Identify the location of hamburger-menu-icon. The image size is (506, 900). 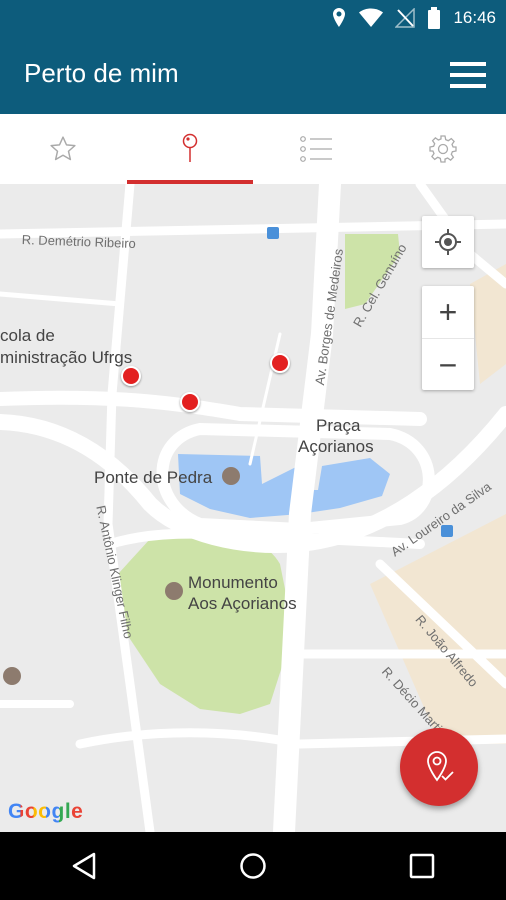
(468, 75).